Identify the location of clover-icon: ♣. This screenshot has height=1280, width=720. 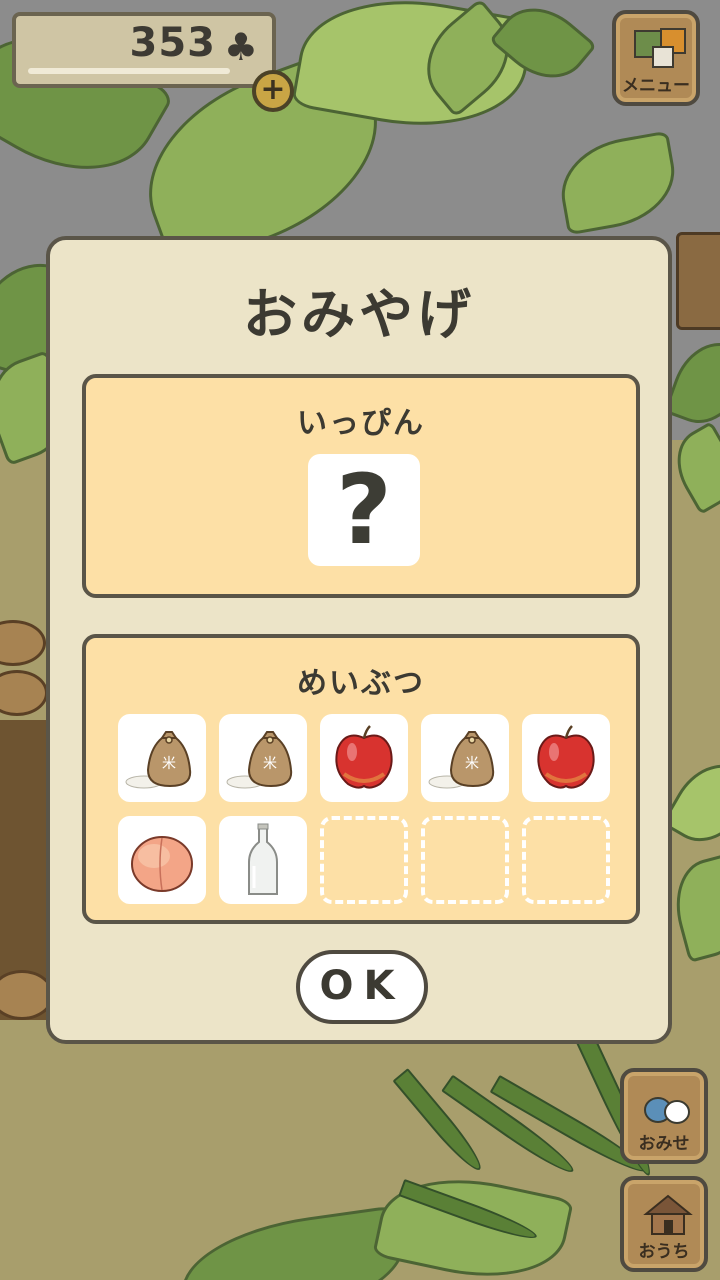
(240, 47).